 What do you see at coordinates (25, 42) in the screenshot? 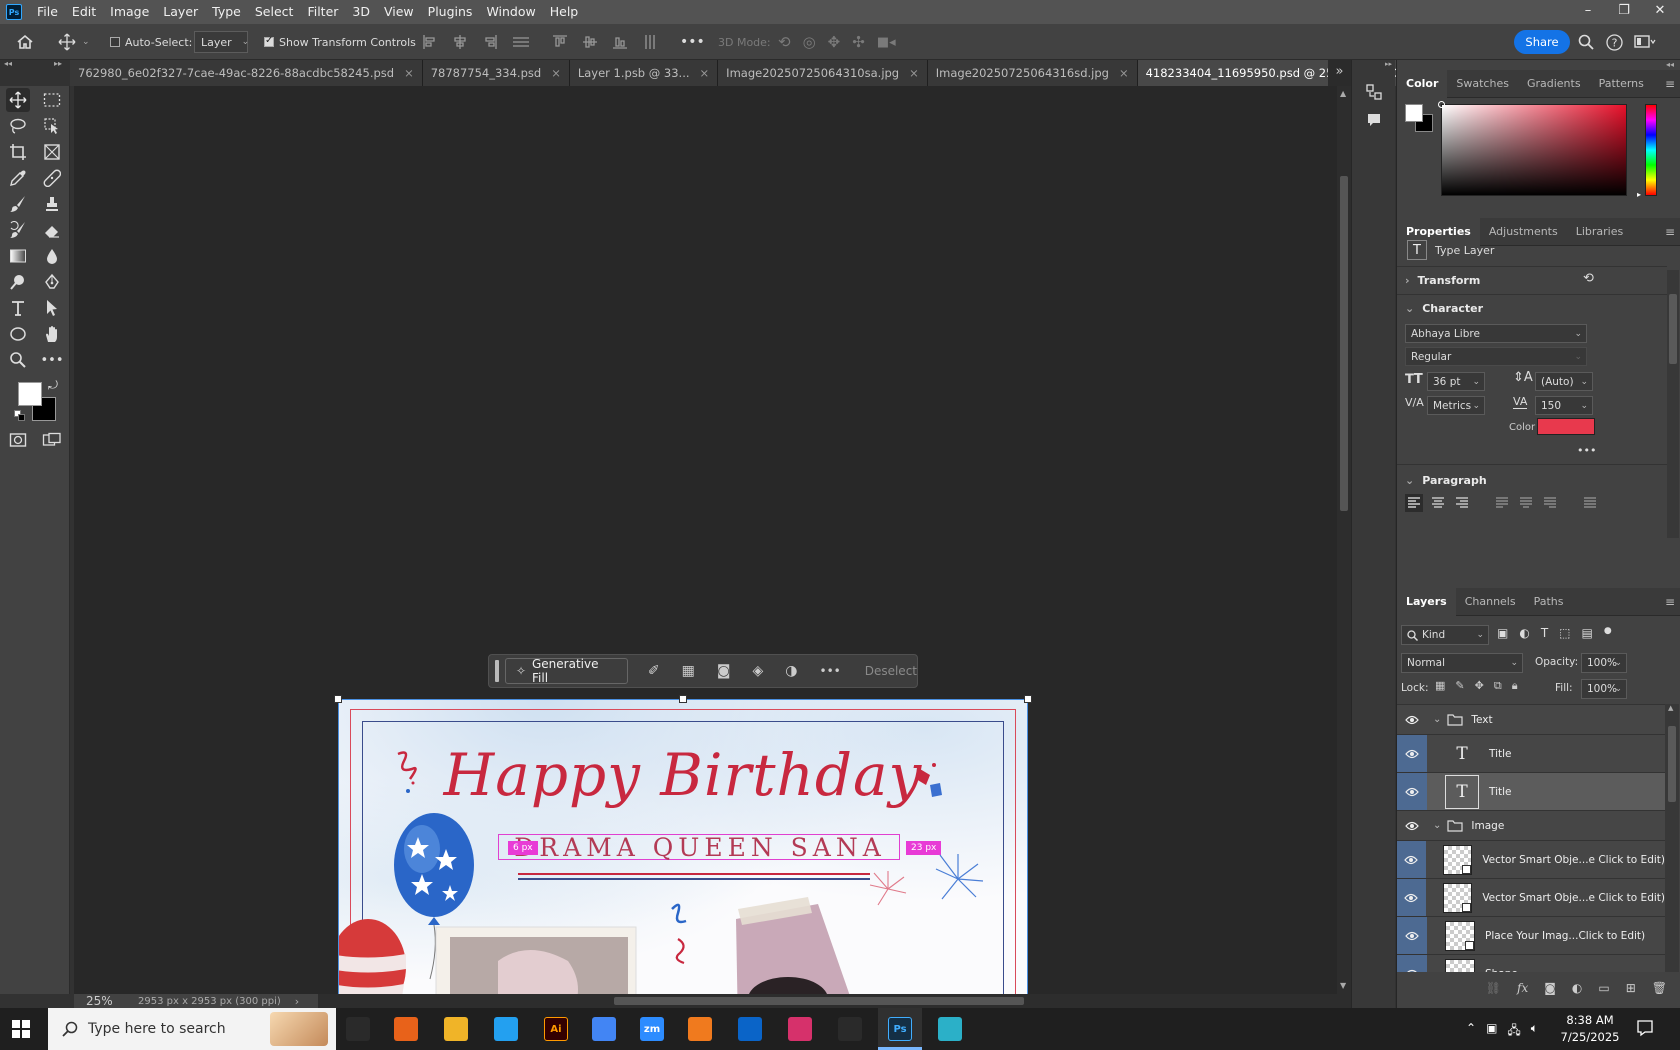
I see `home-icon` at bounding box center [25, 42].